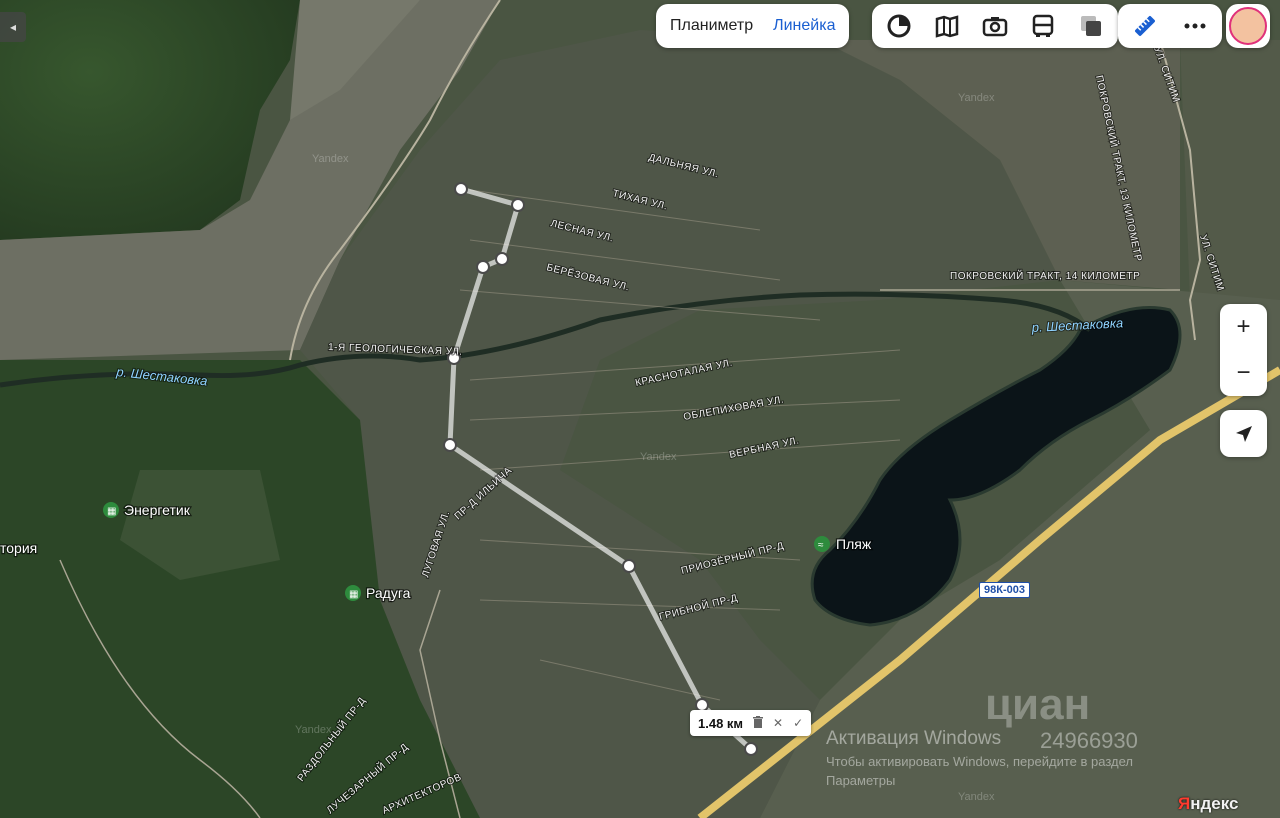 The image size is (1280, 818). I want to click on close-measurement-button: ✕, so click(778, 723).